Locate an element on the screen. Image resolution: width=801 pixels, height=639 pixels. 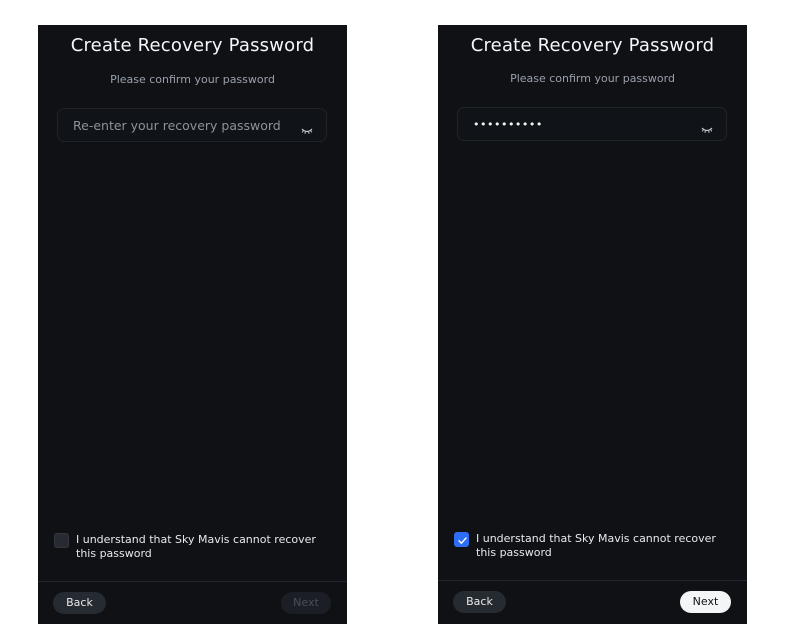
next-button-disabled: Next is located at coordinates (306, 603).